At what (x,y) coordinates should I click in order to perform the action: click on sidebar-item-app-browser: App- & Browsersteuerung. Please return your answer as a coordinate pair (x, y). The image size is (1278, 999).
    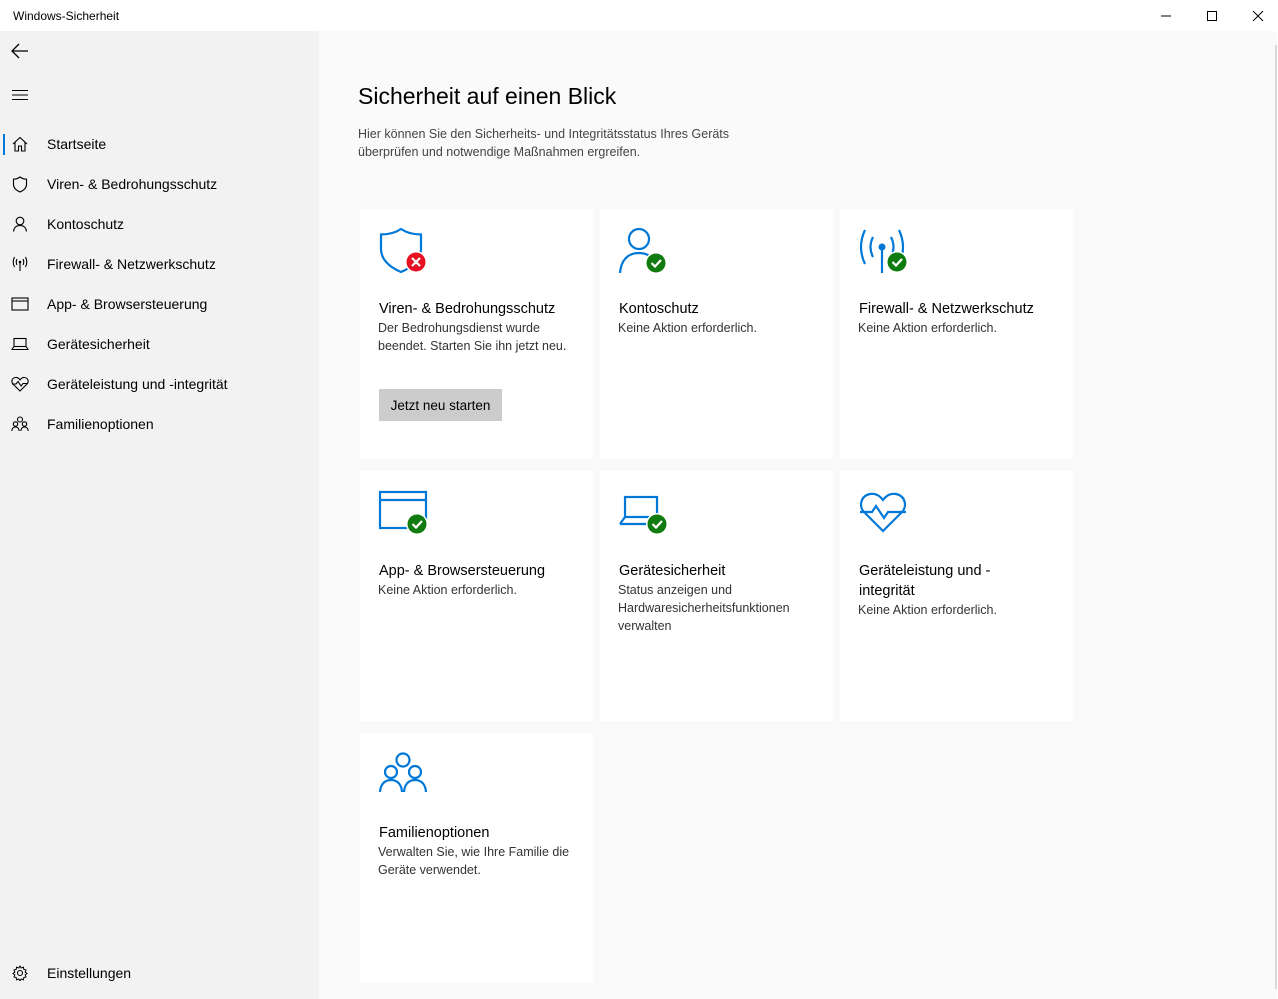
    Looking at the image, I should click on (159, 304).